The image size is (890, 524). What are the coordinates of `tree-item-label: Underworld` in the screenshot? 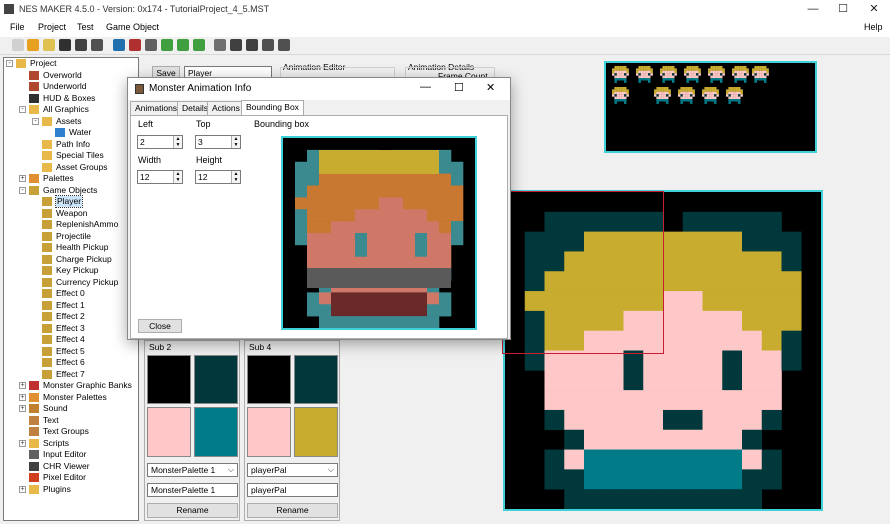 It's located at (65, 86).